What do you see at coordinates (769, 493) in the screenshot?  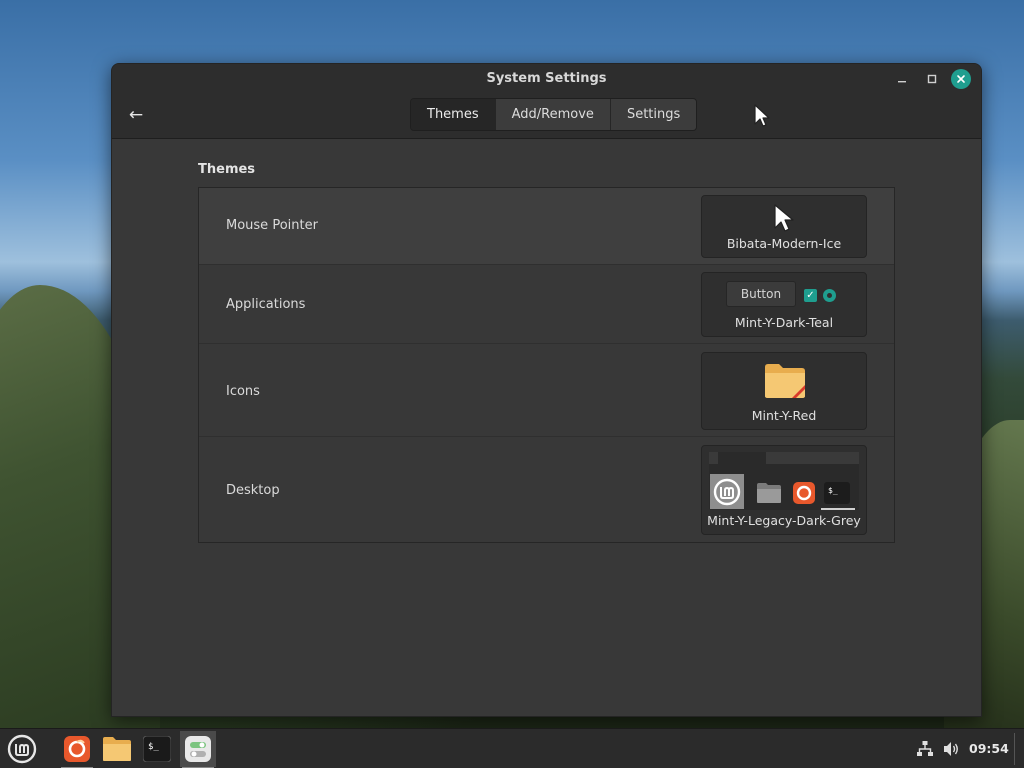 I see `preview-folder-icon` at bounding box center [769, 493].